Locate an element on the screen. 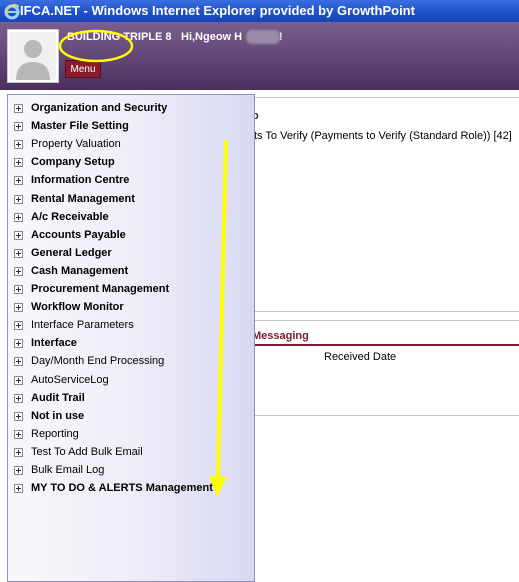 Image resolution: width=519 pixels, height=582 pixels. messaging-tab-underline is located at coordinates (379, 345).